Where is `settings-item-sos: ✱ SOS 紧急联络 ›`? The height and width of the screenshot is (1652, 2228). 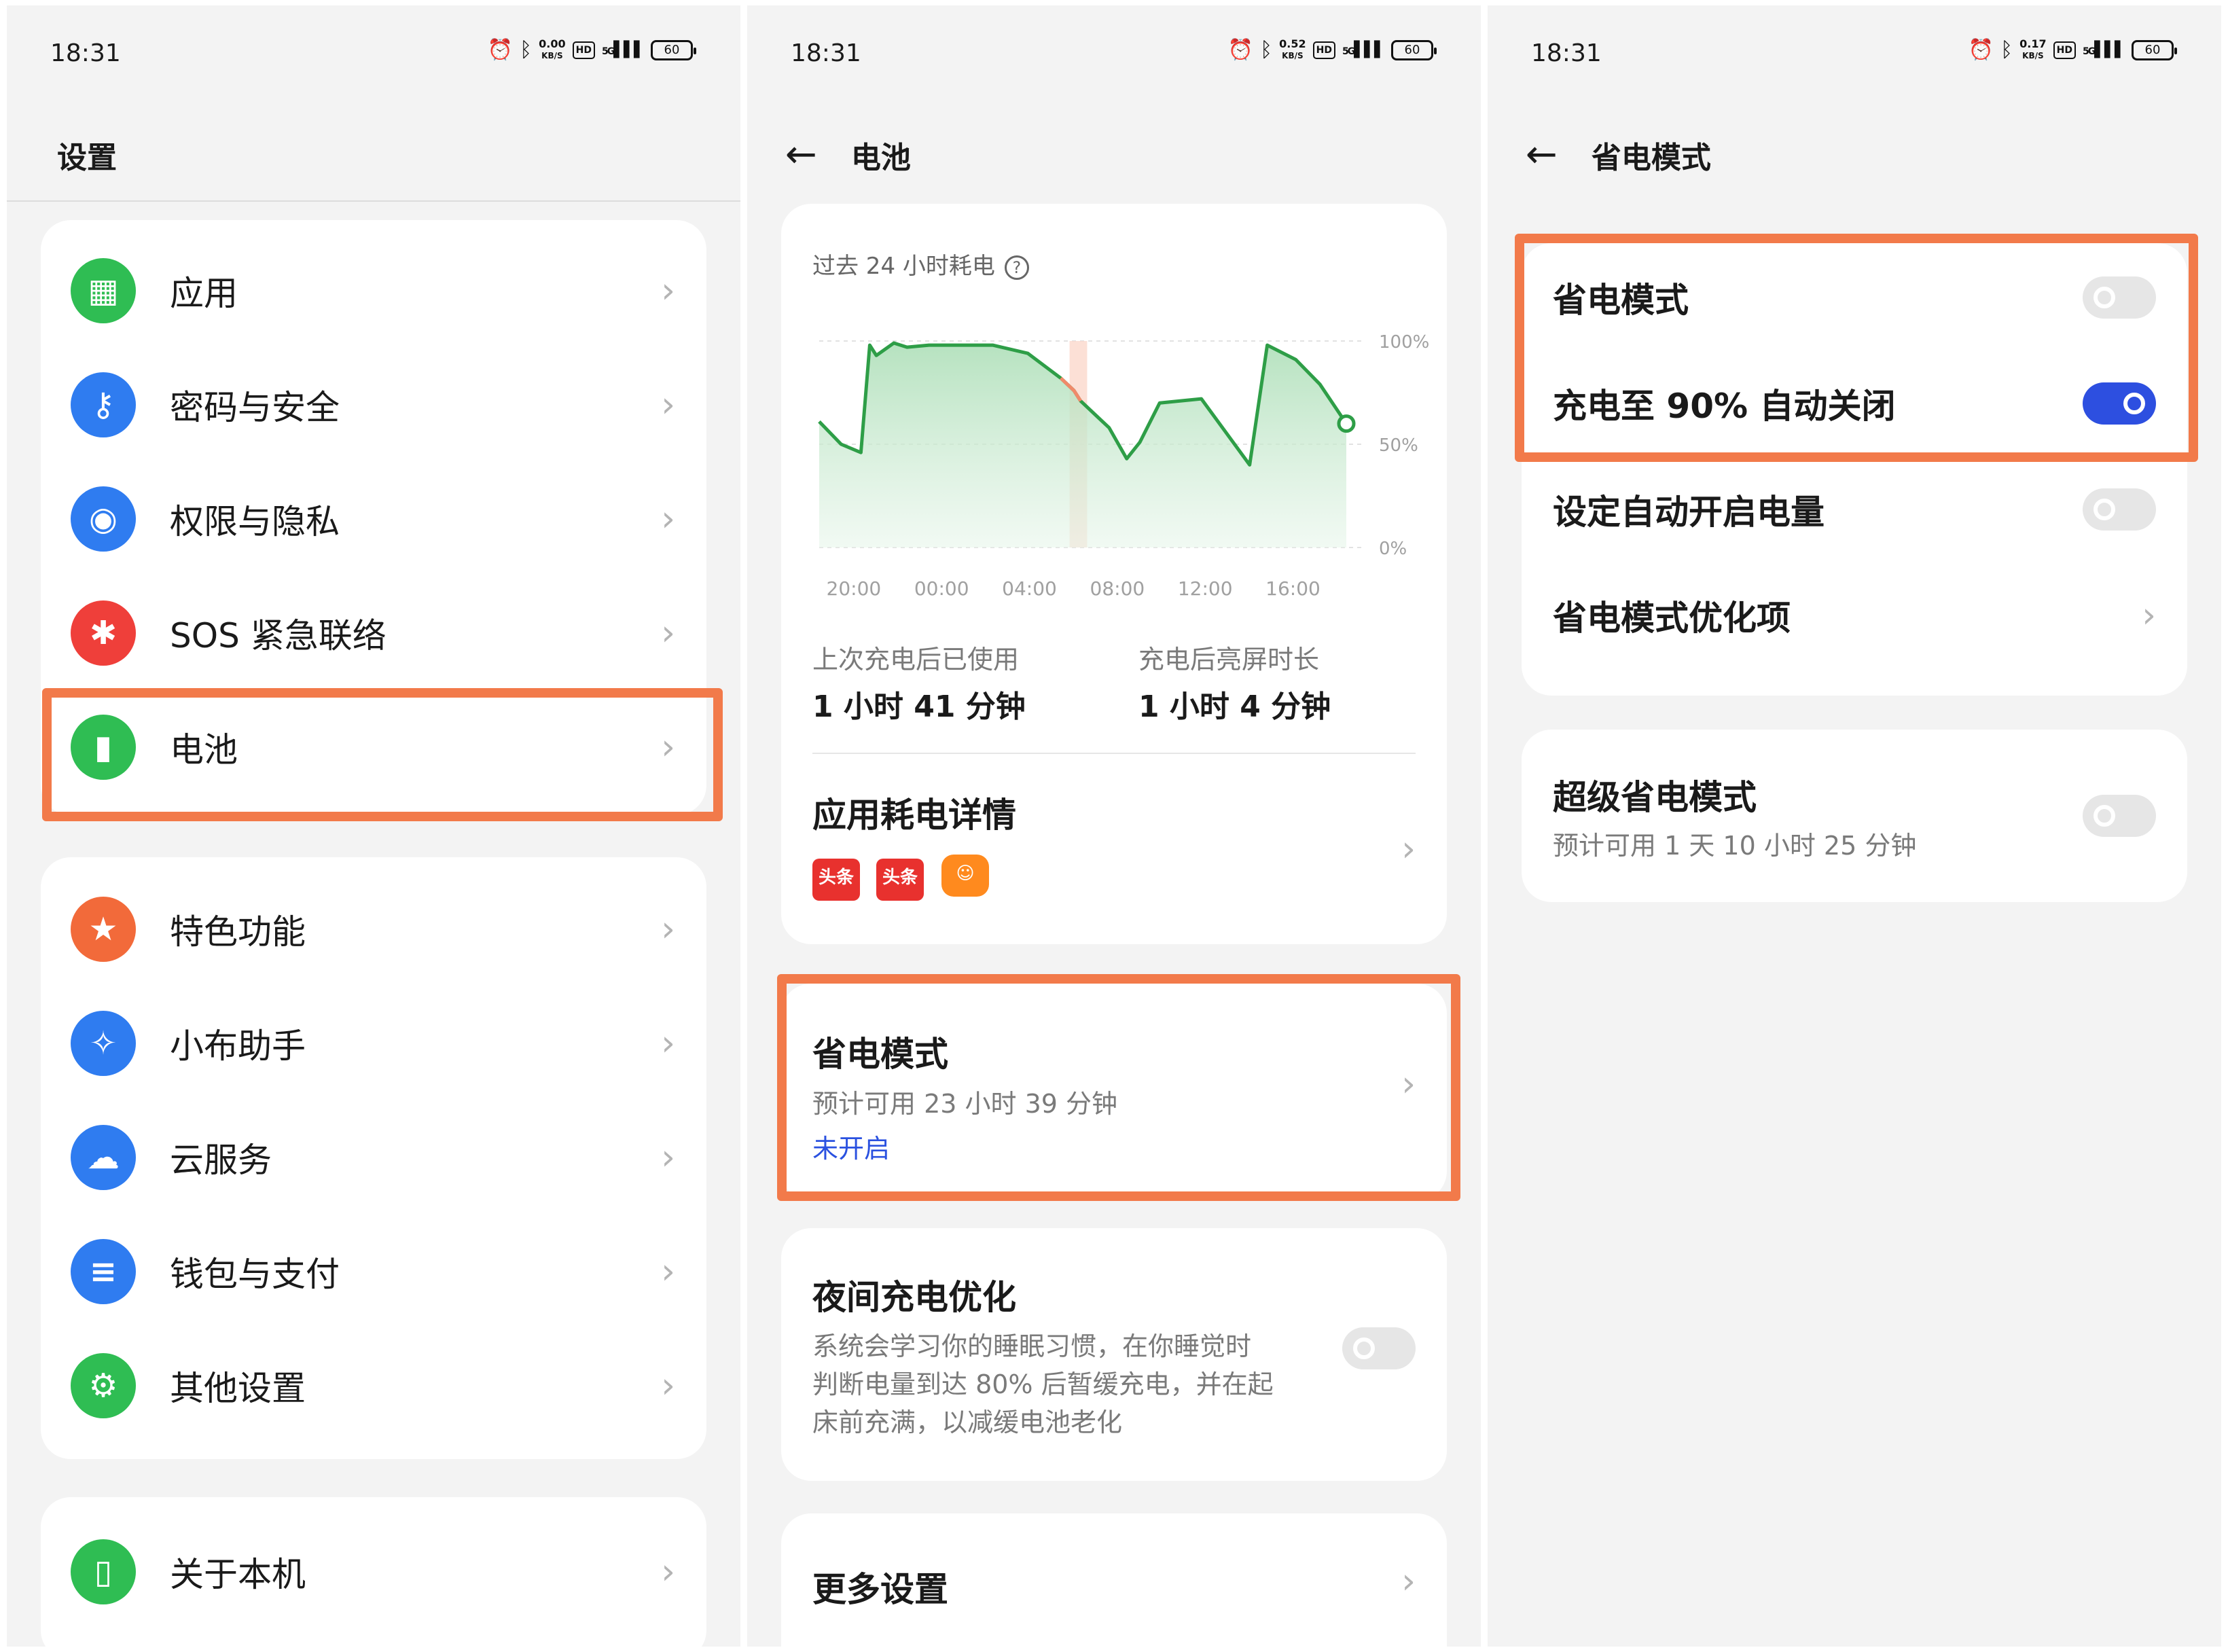
settings-item-sos: ✱ SOS 紧急联络 › is located at coordinates (373, 633).